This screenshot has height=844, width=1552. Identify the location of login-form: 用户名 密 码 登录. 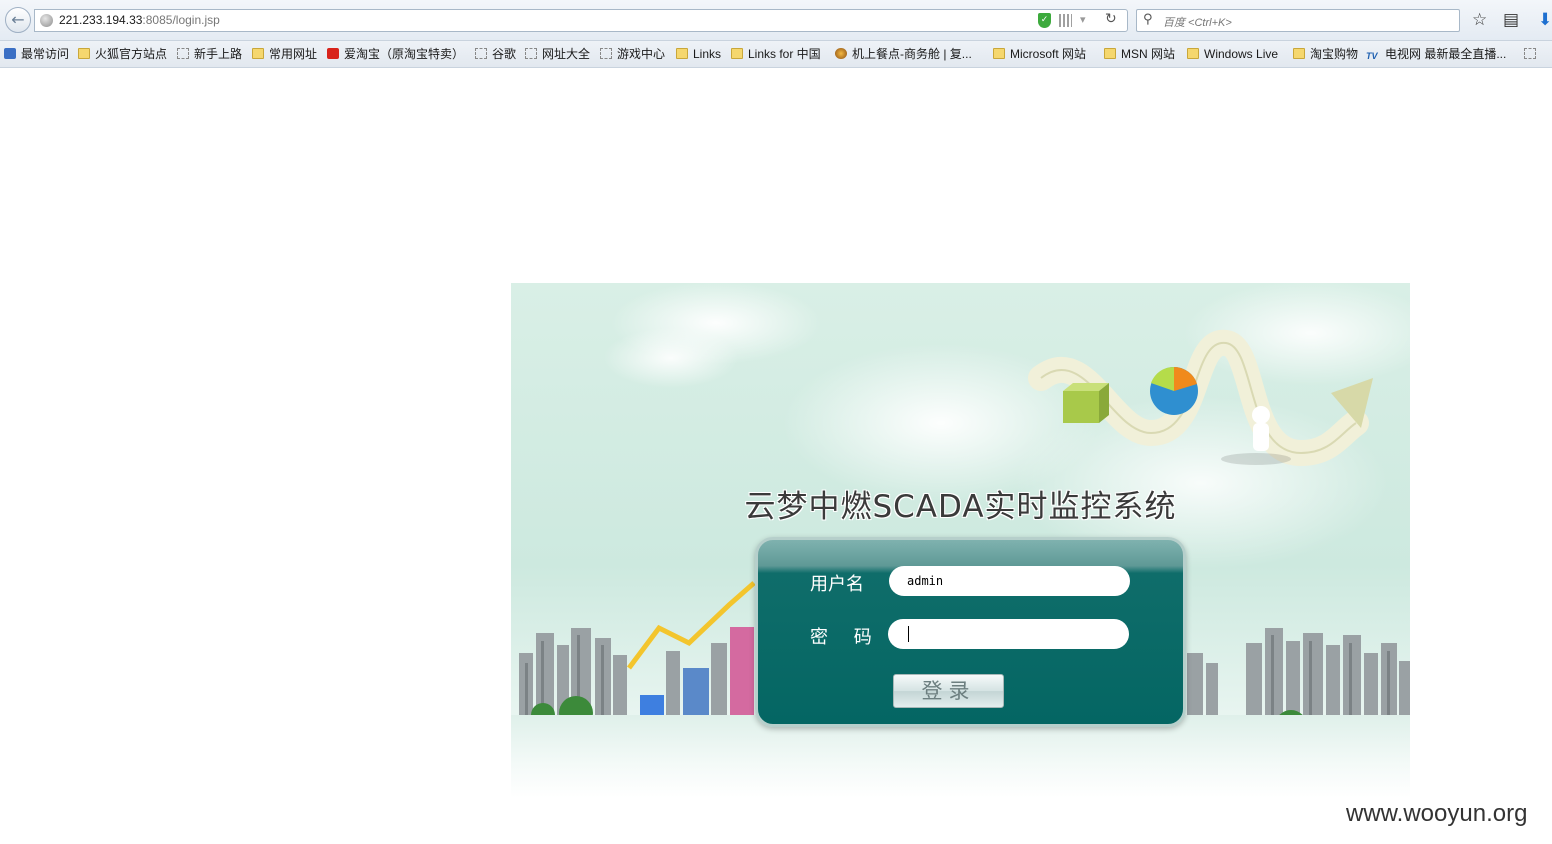
(970, 632).